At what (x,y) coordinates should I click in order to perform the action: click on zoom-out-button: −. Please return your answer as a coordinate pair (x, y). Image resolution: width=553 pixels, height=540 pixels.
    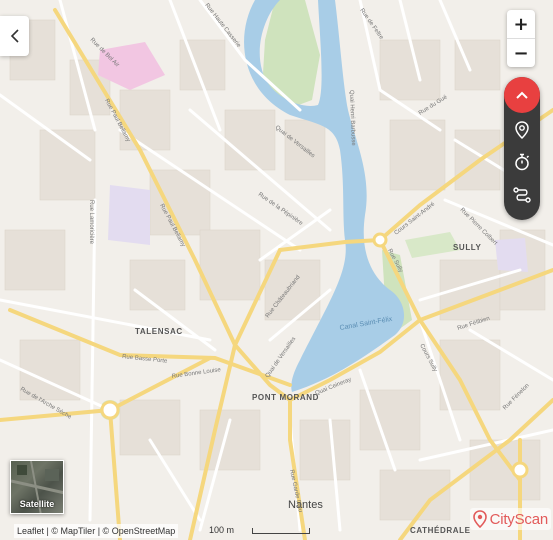
    Looking at the image, I should click on (521, 52).